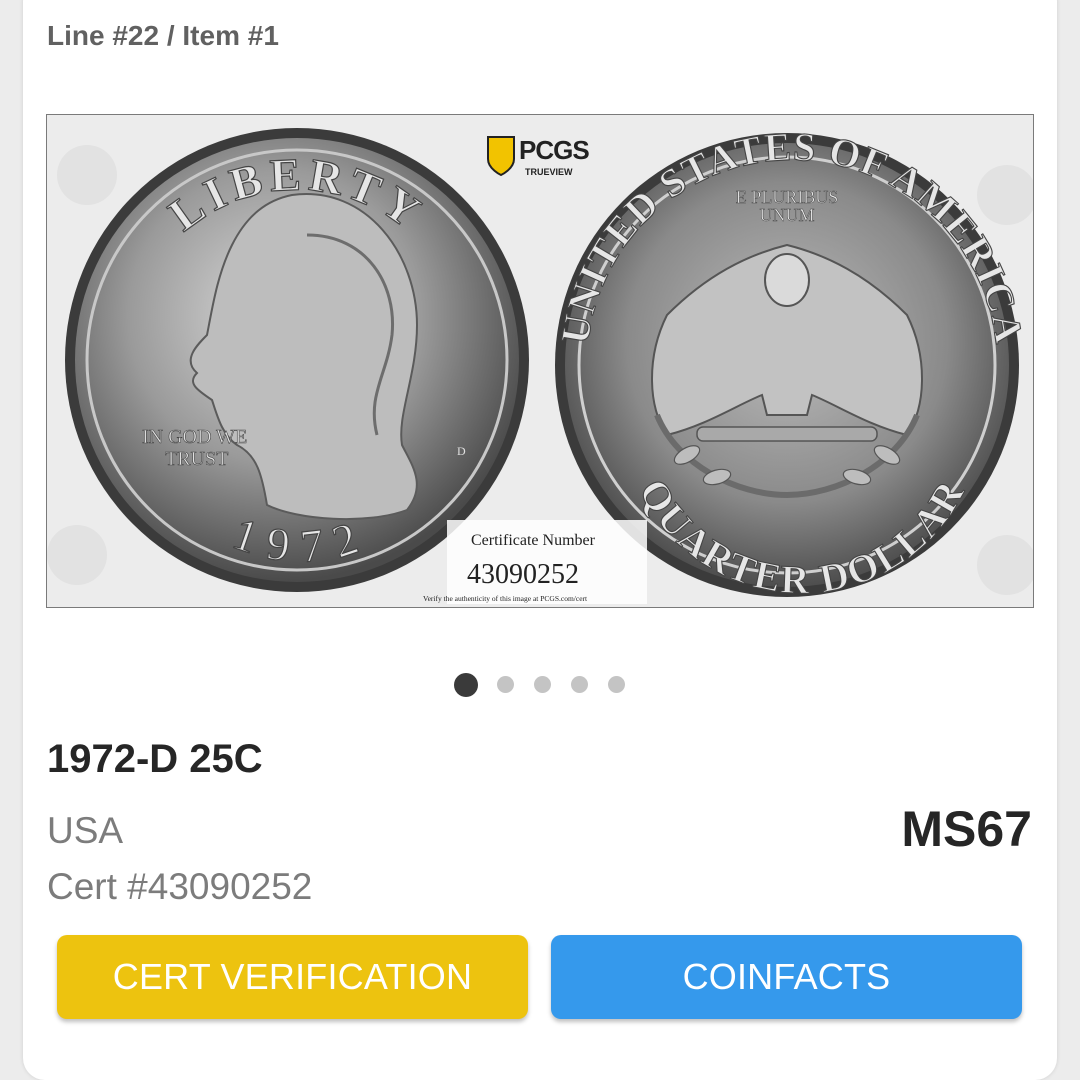 The image size is (1080, 1080). Describe the element at coordinates (533, 540) in the screenshot. I see `certificate-caption: Certificate Number` at that location.